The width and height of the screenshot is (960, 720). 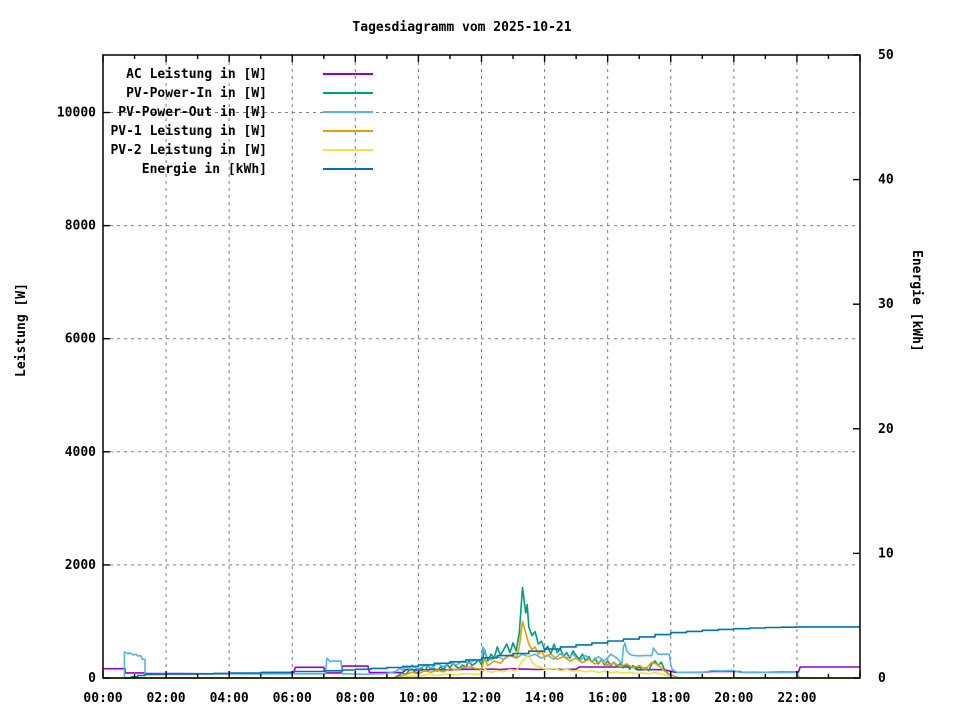 I want to click on x-tick-label: 10:00, so click(x=418, y=698).